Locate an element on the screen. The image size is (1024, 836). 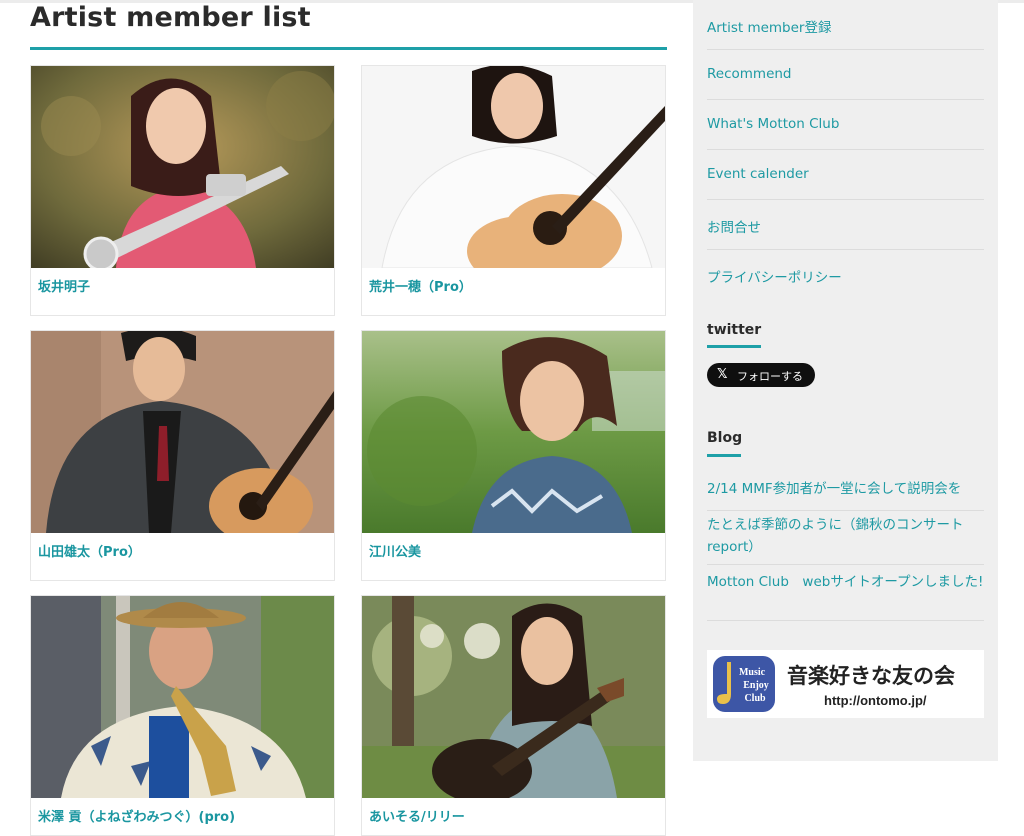
blog-post-link: 2/14 MMF参加者が一堂に会して説明会を is located at coordinates (845, 494).